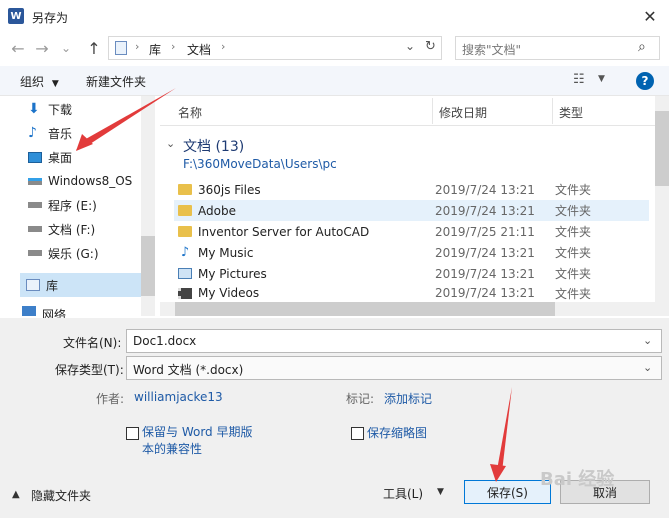  What do you see at coordinates (126, 119) in the screenshot?
I see `arrow-to-desktop` at bounding box center [126, 119].